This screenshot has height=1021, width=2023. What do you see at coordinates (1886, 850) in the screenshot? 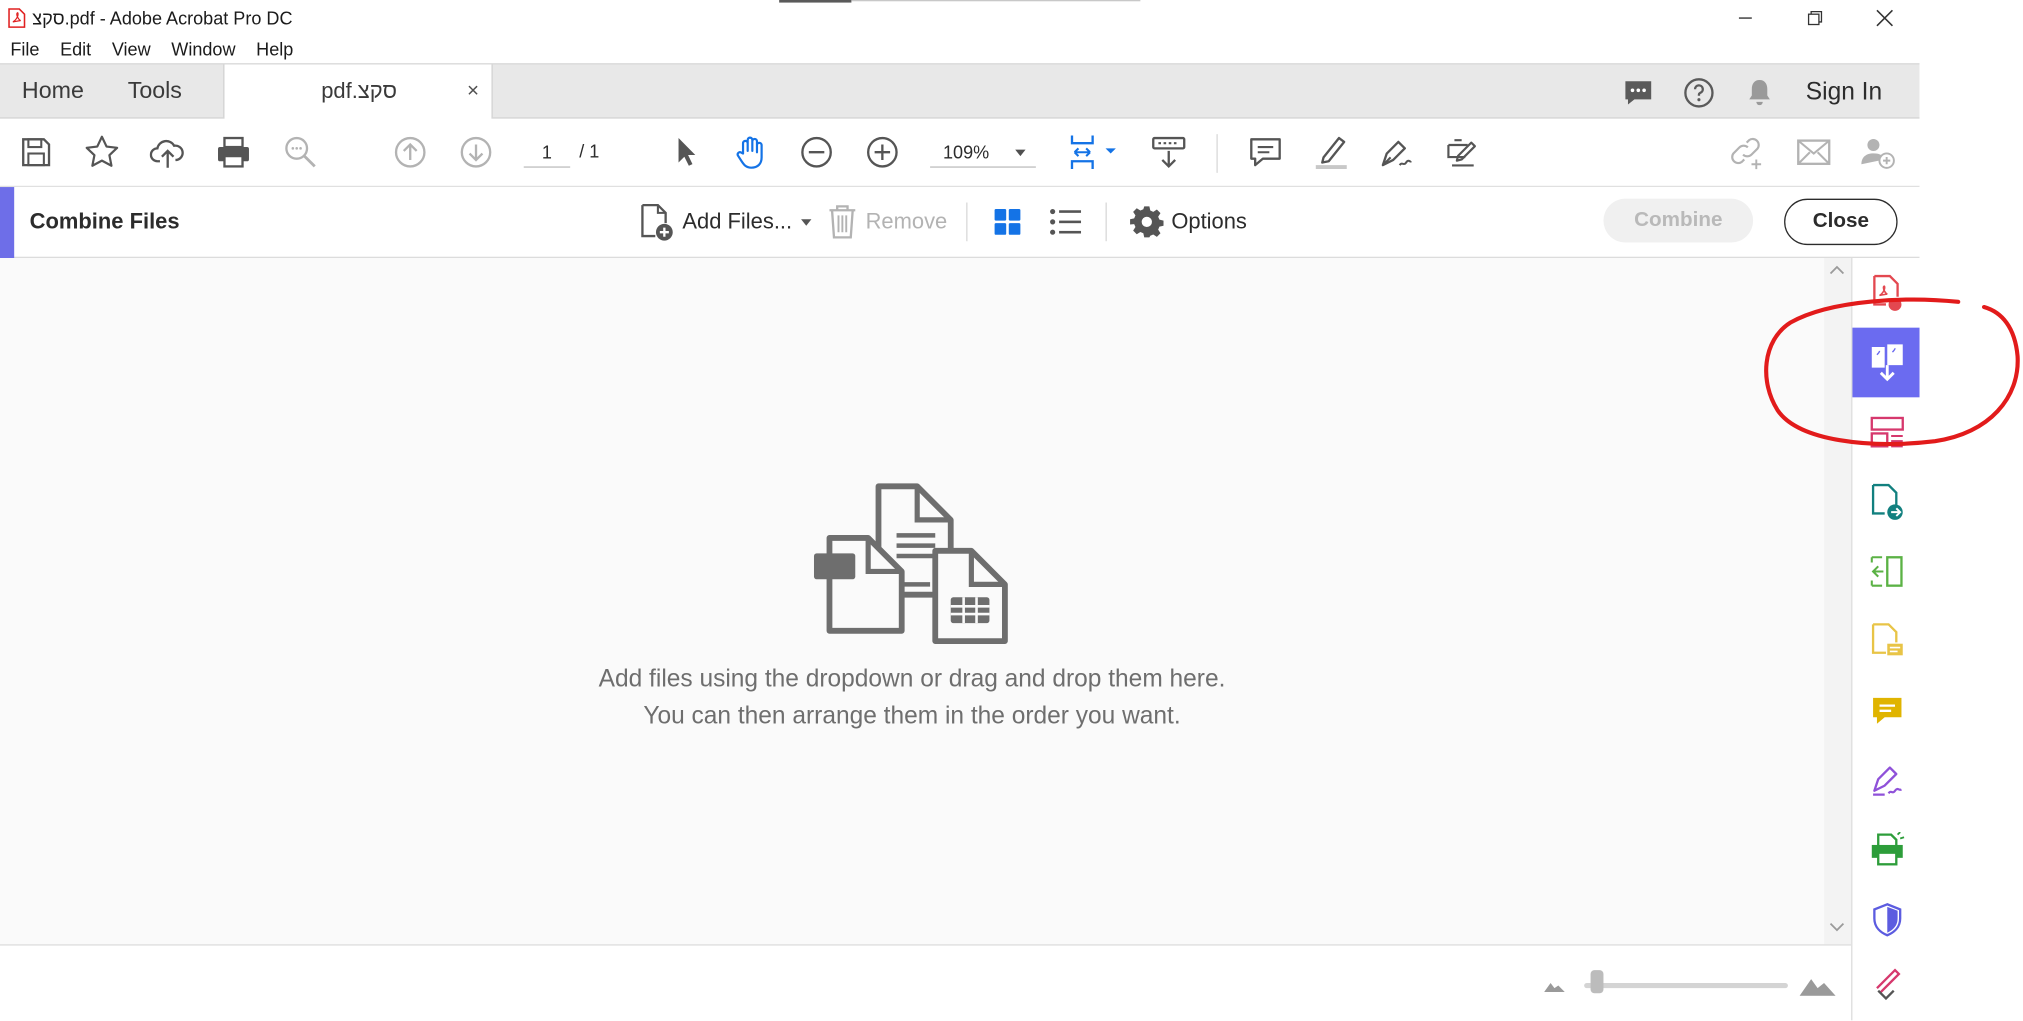
I see `print-production-tool` at bounding box center [1886, 850].